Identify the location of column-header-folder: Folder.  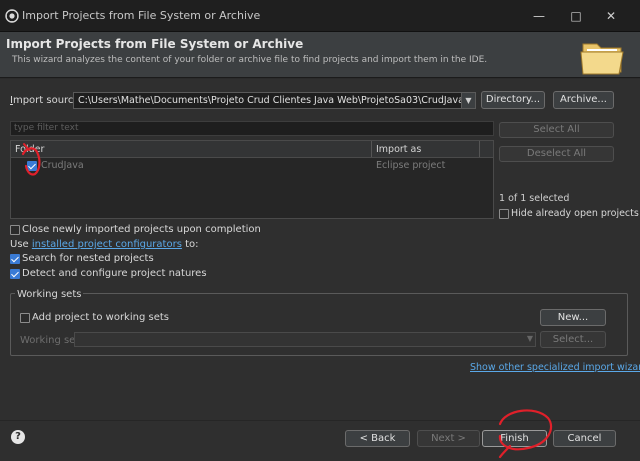
(29, 149).